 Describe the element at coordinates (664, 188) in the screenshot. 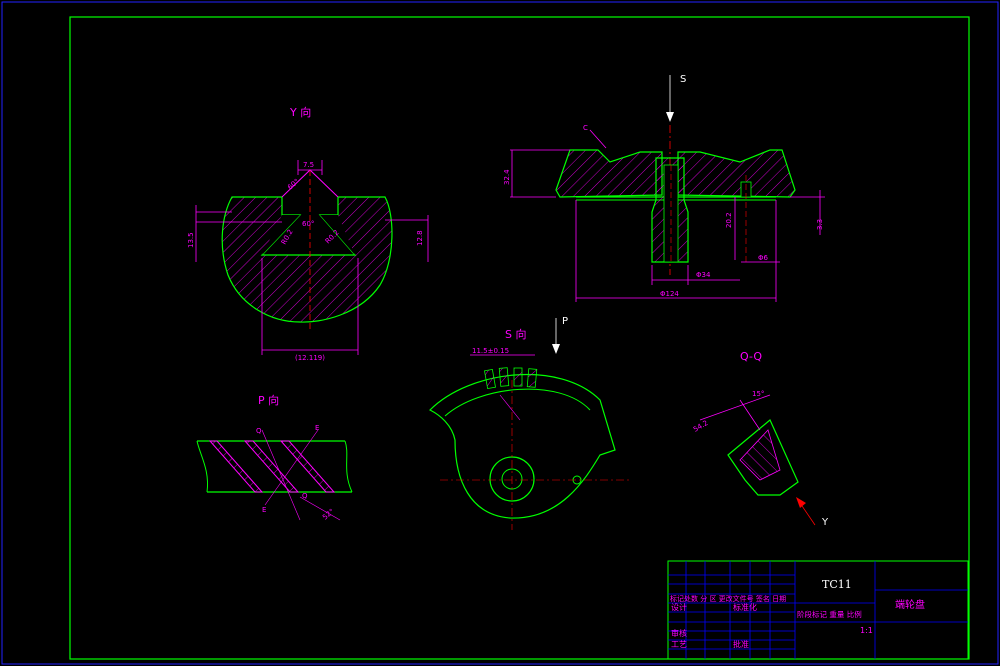

I see `section-view: S 32.4 Φ124 Φ34 Φ6 20.2 3.3 C` at that location.